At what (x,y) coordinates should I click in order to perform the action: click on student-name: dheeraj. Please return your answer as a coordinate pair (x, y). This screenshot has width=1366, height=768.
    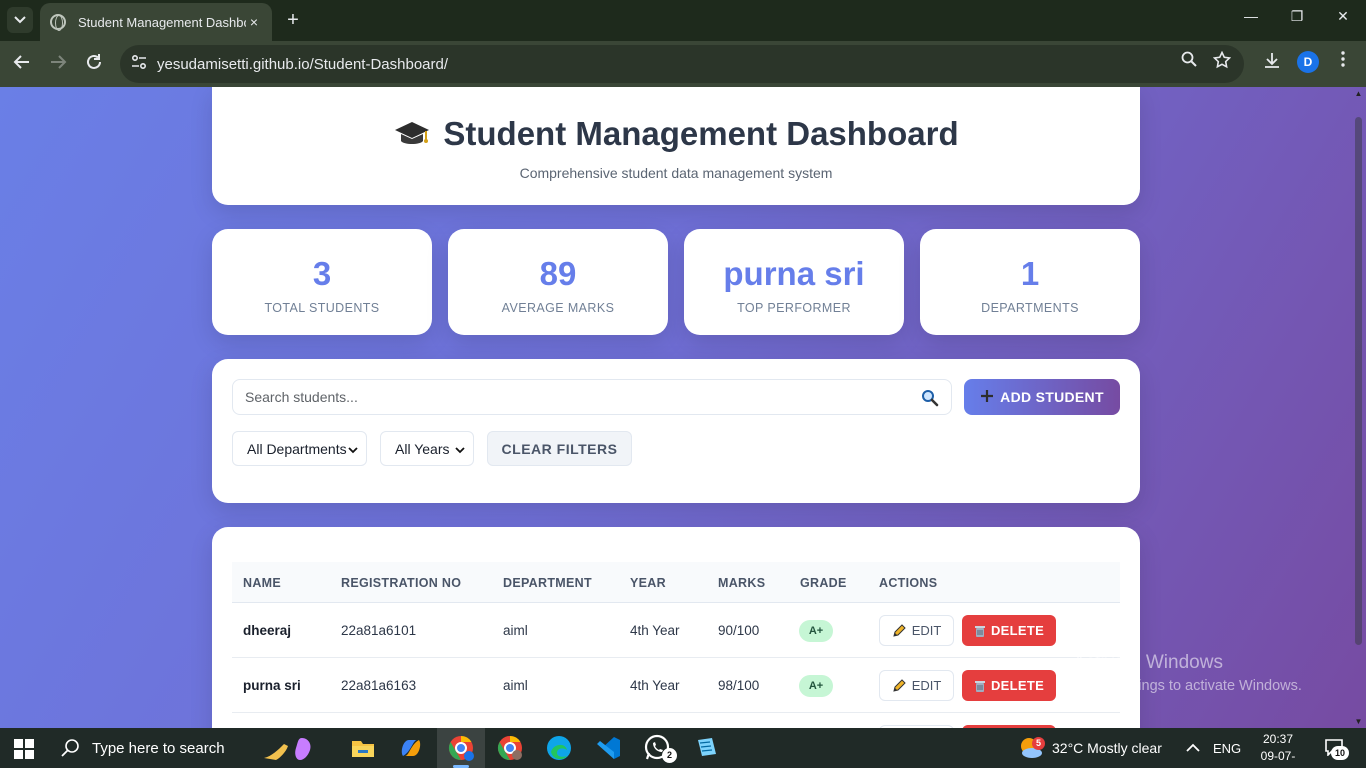
    Looking at the image, I should click on (267, 630).